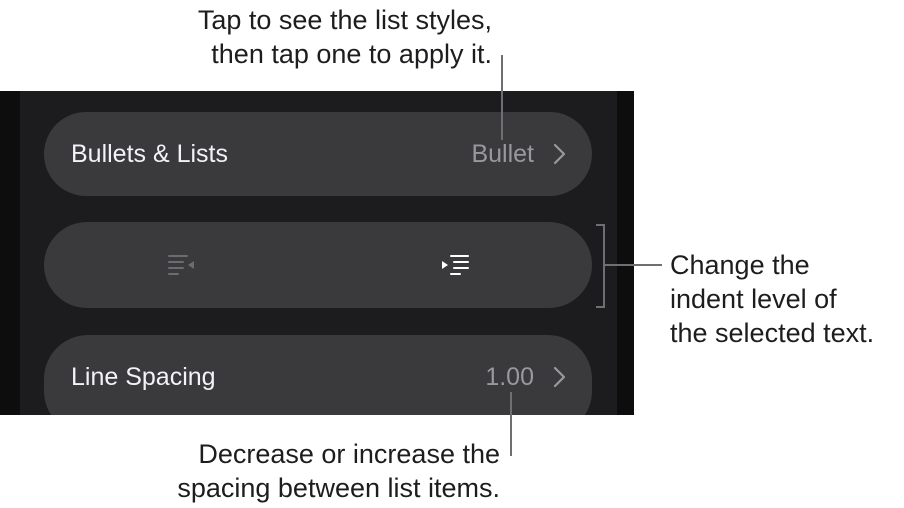 The image size is (904, 508). Describe the element at coordinates (349, 454) in the screenshot. I see `callout-line: Decrease or increase the` at that location.